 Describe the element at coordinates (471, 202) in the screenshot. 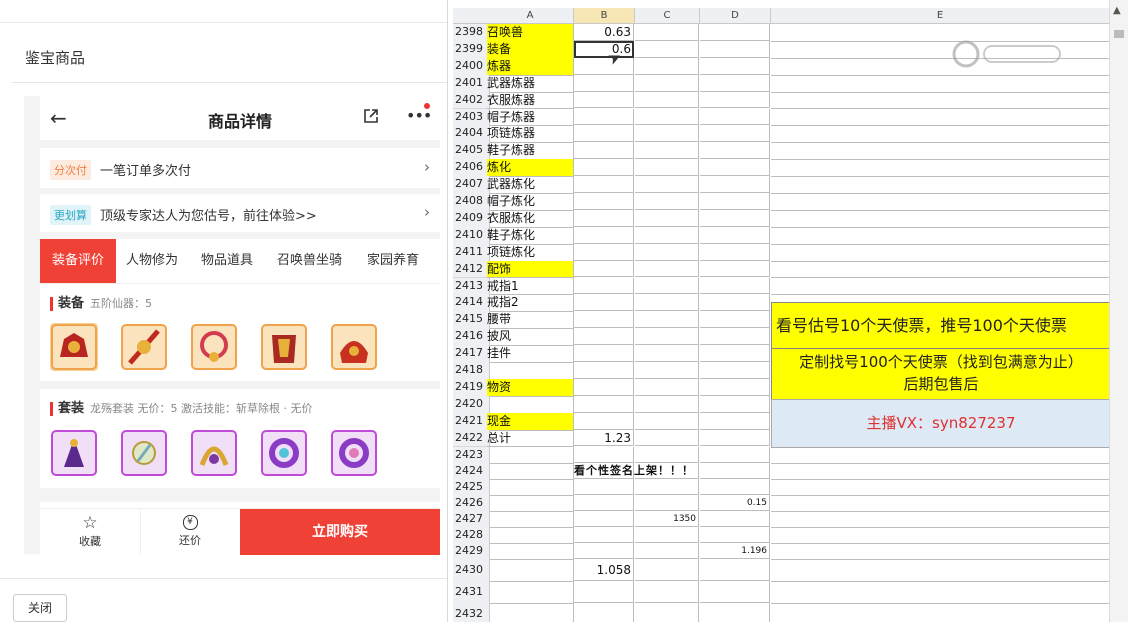

I see `row-header: 2408` at that location.